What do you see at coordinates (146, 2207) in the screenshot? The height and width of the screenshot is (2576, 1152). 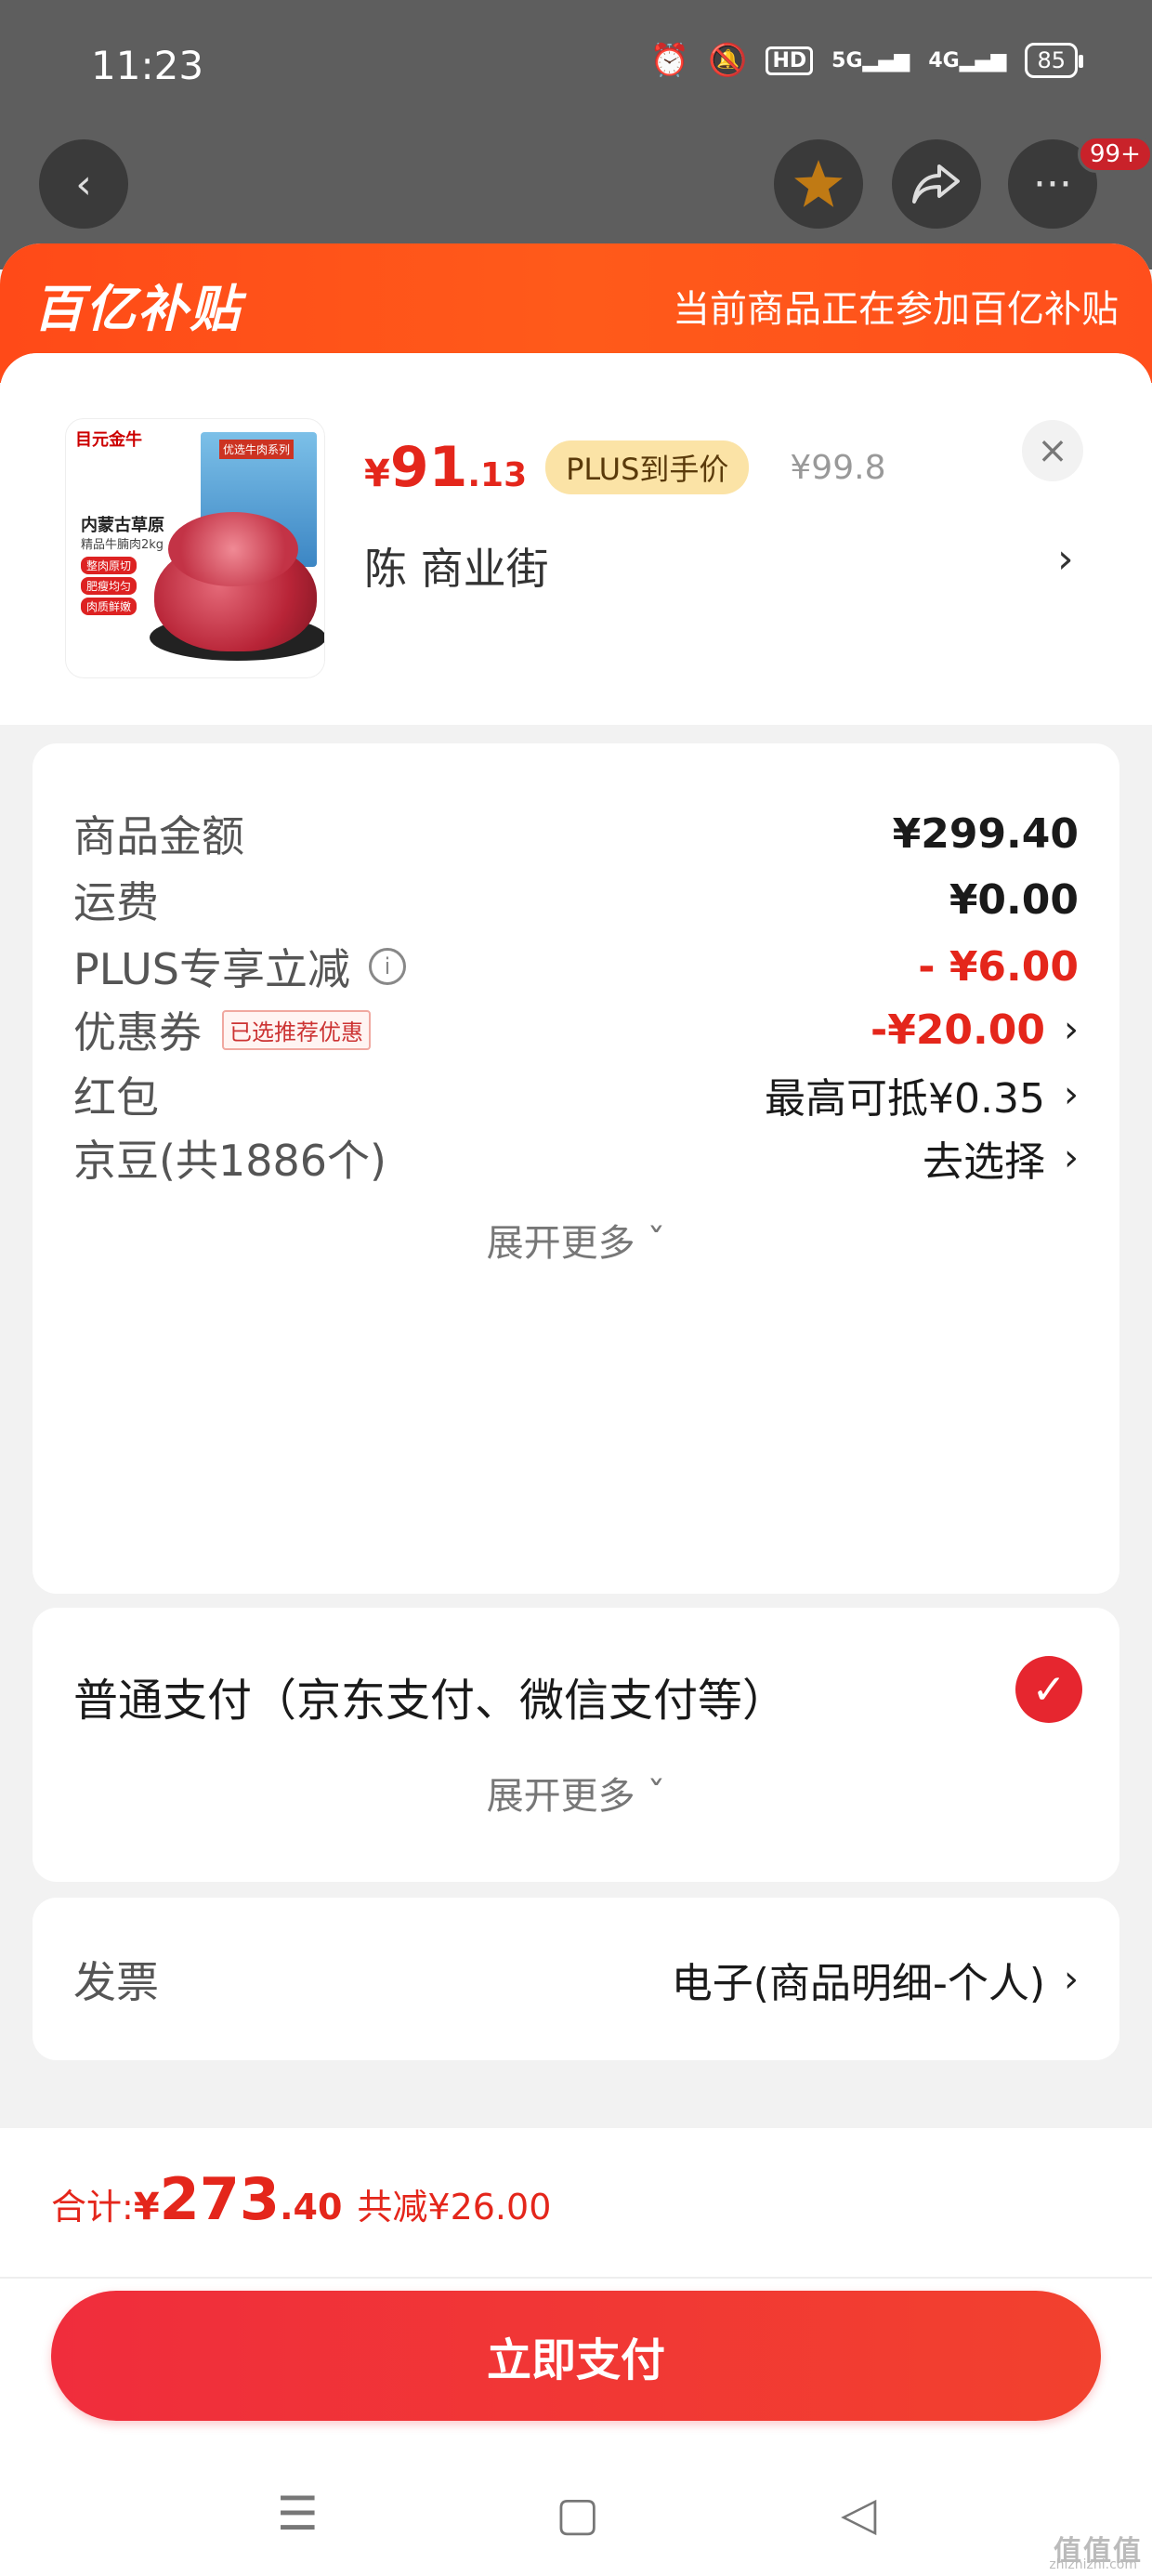 I see `total-currency: ¥` at bounding box center [146, 2207].